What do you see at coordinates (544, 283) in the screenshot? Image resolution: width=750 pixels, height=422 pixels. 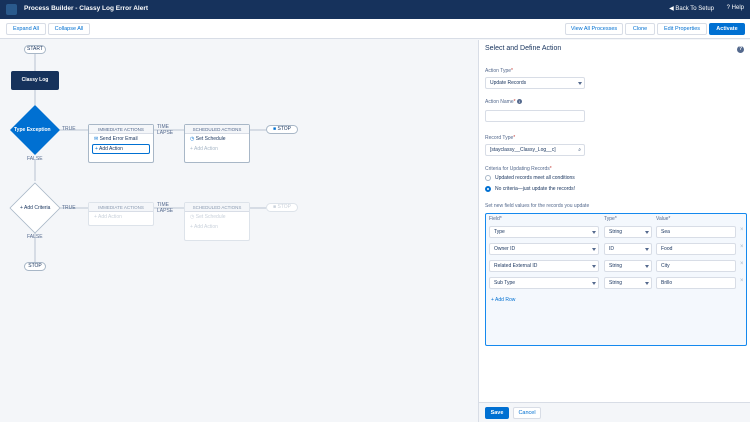 I see `field-select-4: Sub Type` at bounding box center [544, 283].